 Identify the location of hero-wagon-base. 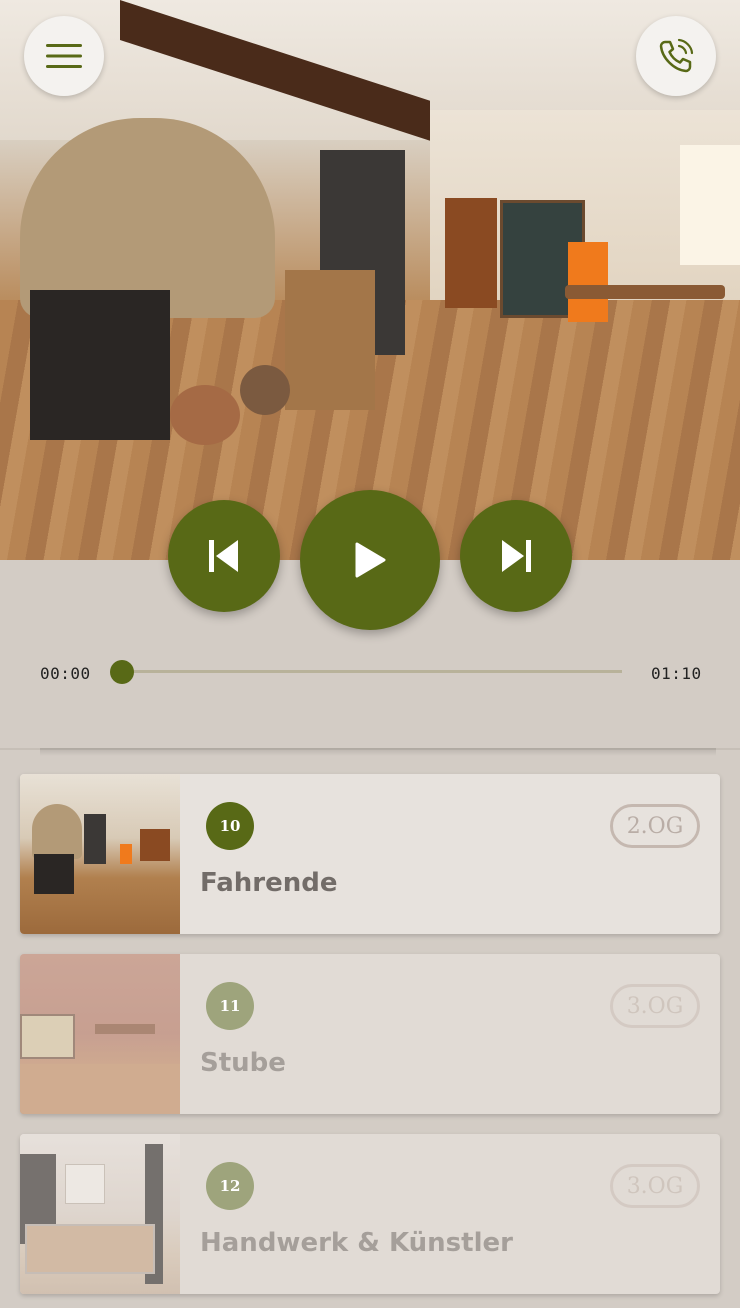
(100, 365).